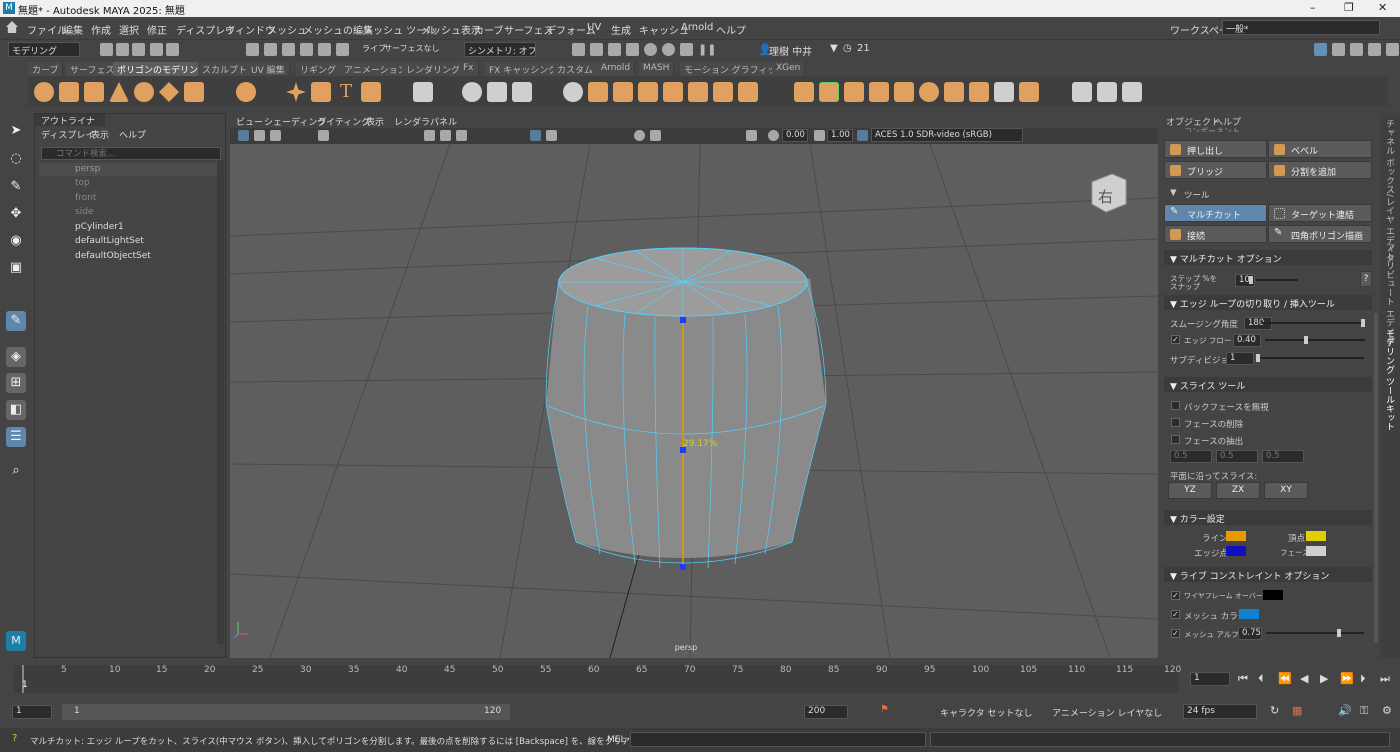 The width and height of the screenshot is (1400, 752). I want to click on wedge-icon, so click(979, 92).